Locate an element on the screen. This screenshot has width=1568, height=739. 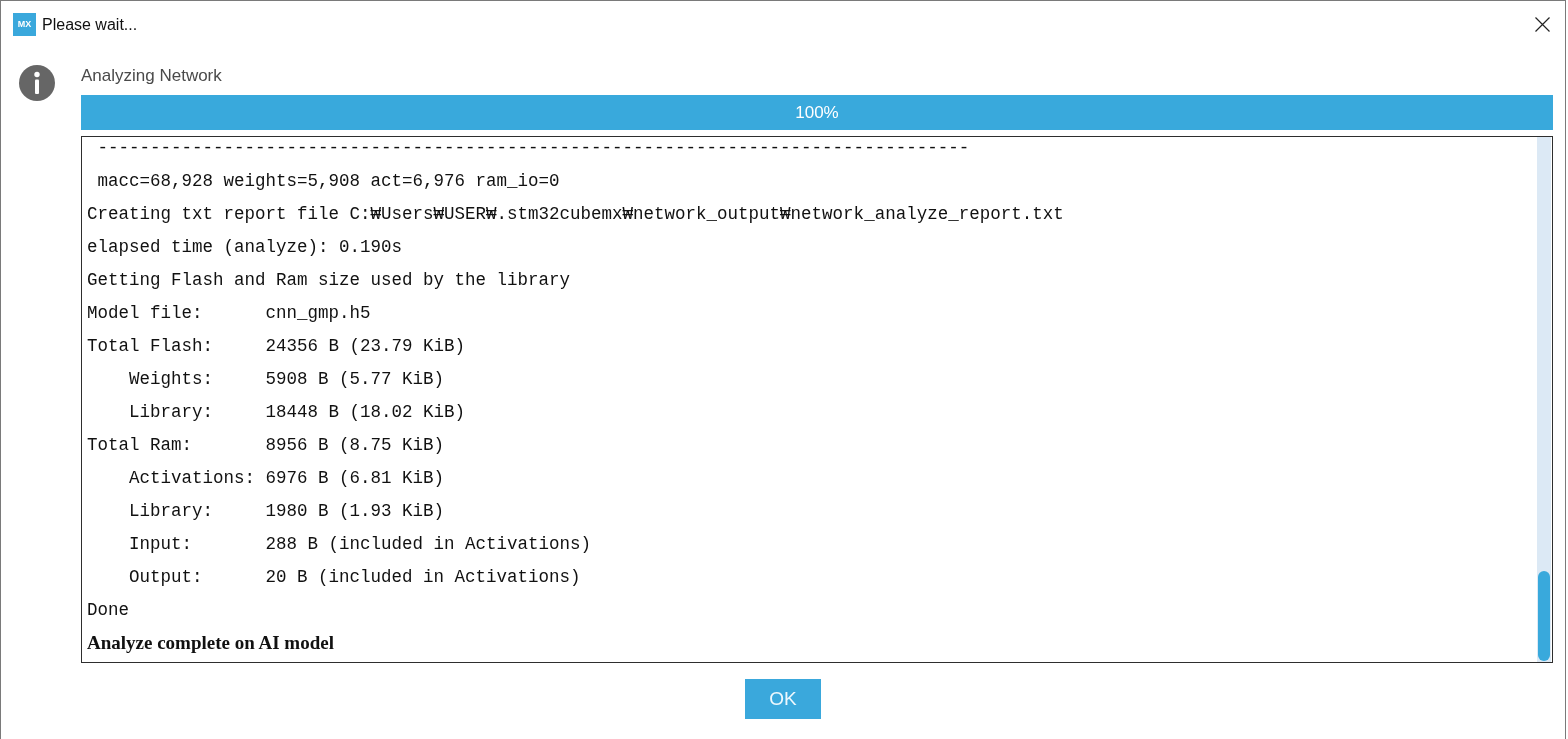
scrollbar-track is located at coordinates (1544, 399).